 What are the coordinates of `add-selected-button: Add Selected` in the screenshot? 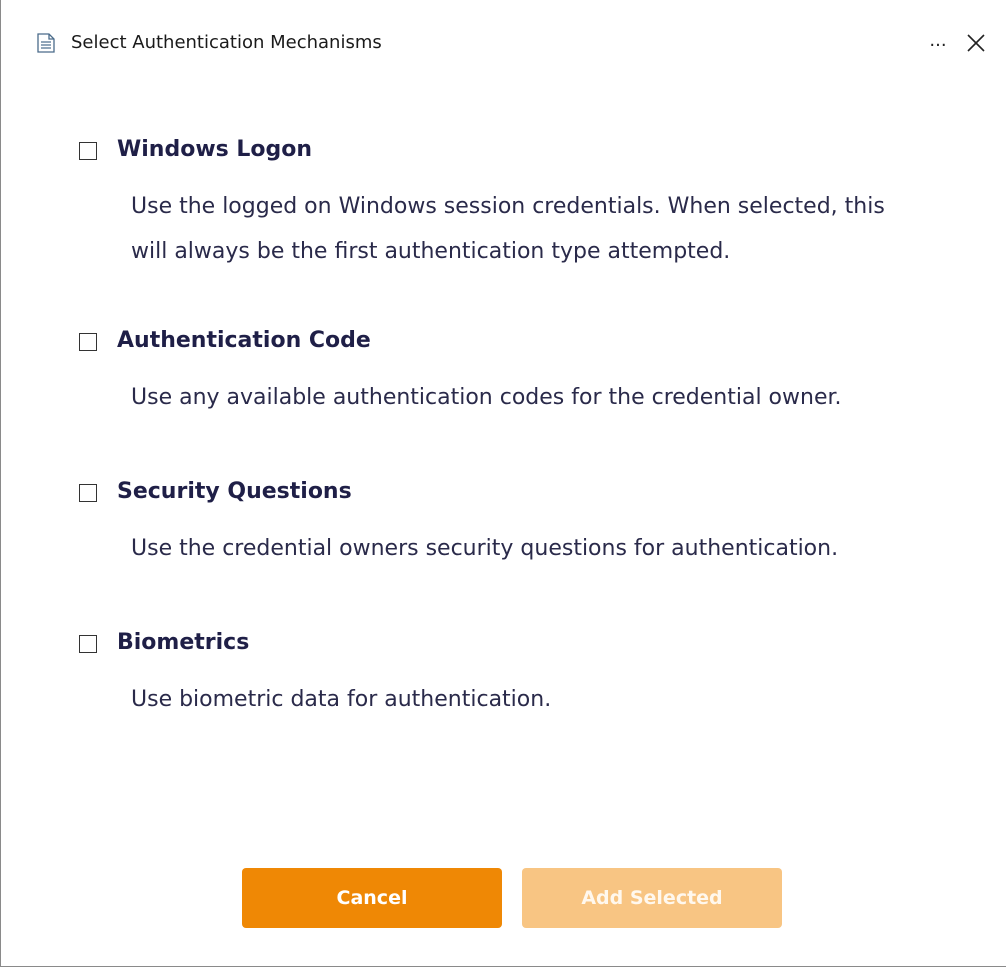 It's located at (652, 898).